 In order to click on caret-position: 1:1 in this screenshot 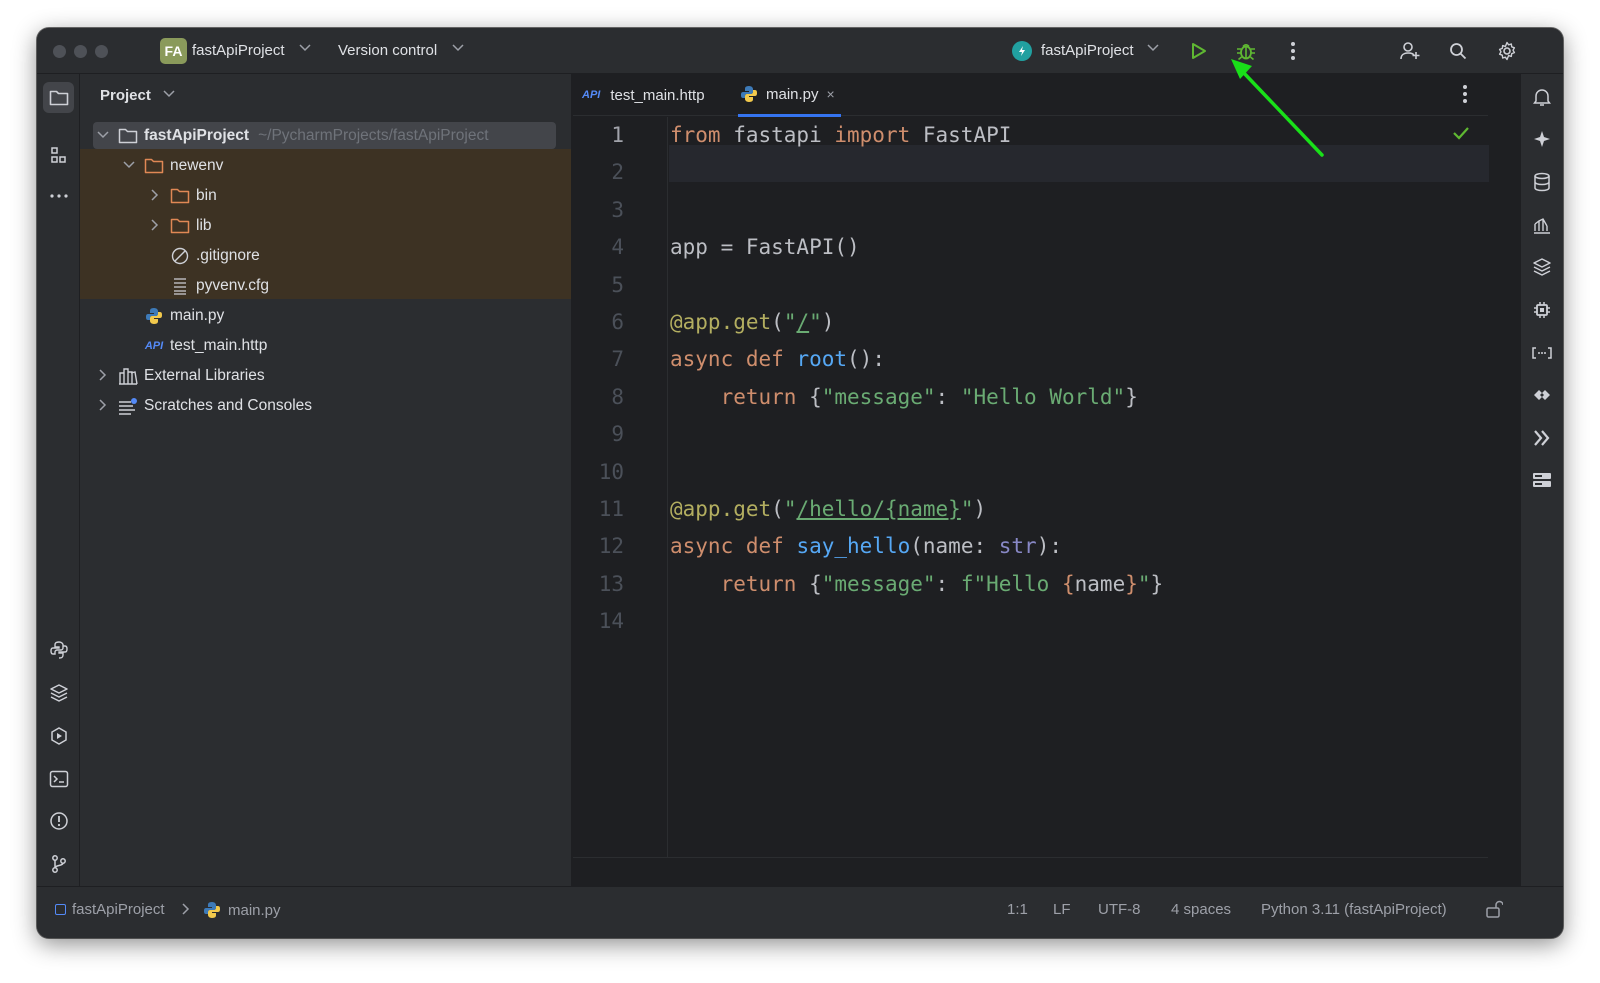, I will do `click(1017, 909)`.